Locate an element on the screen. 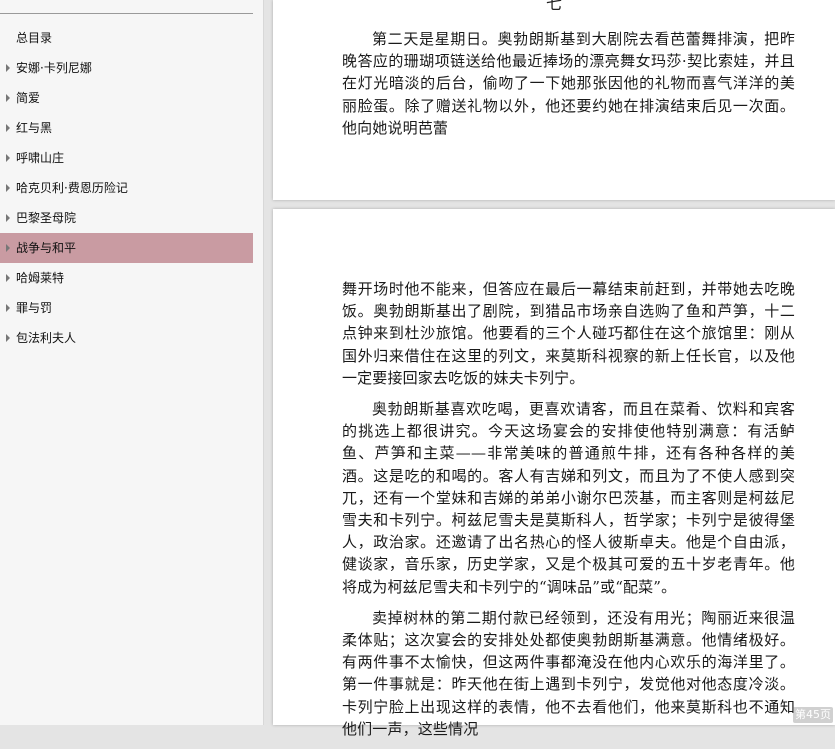  toc-item-label: 安娜·卡列尼娜 is located at coordinates (54, 68).